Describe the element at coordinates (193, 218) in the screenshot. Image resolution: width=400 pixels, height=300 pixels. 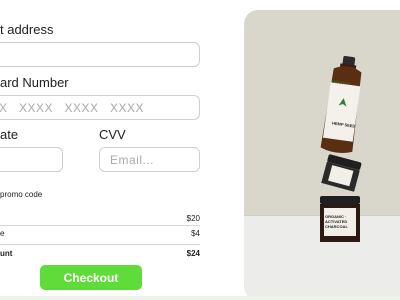
I see `summary-row-1-value: $20` at that location.